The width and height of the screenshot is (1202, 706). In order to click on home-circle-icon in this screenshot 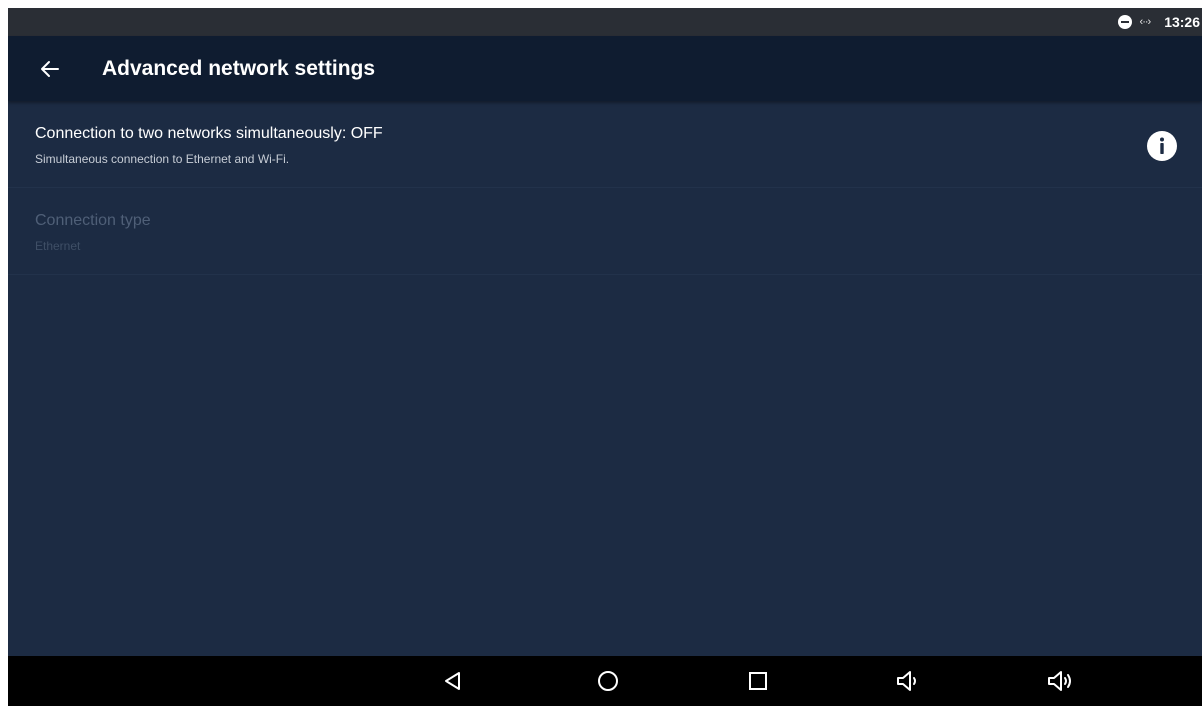, I will do `click(608, 681)`.